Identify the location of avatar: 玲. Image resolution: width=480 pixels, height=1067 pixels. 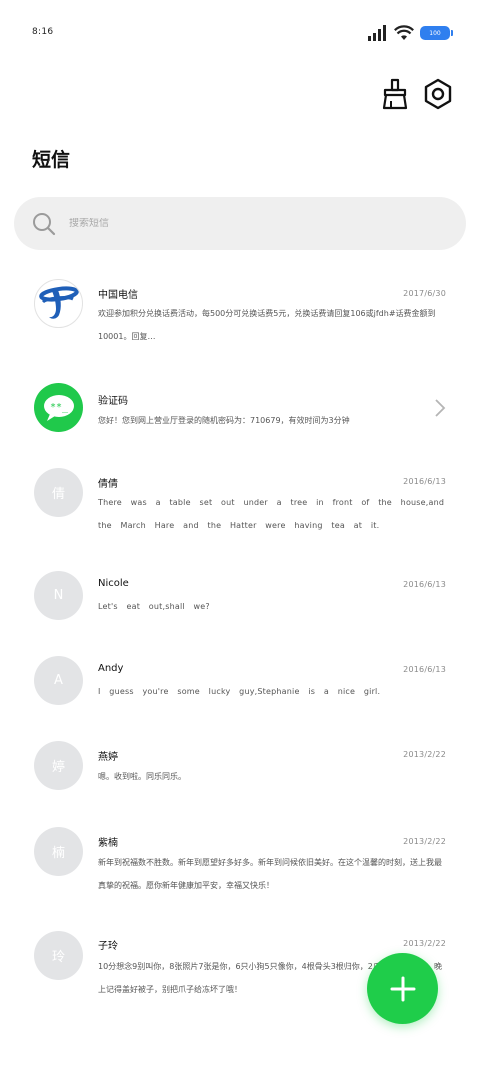
(58, 955).